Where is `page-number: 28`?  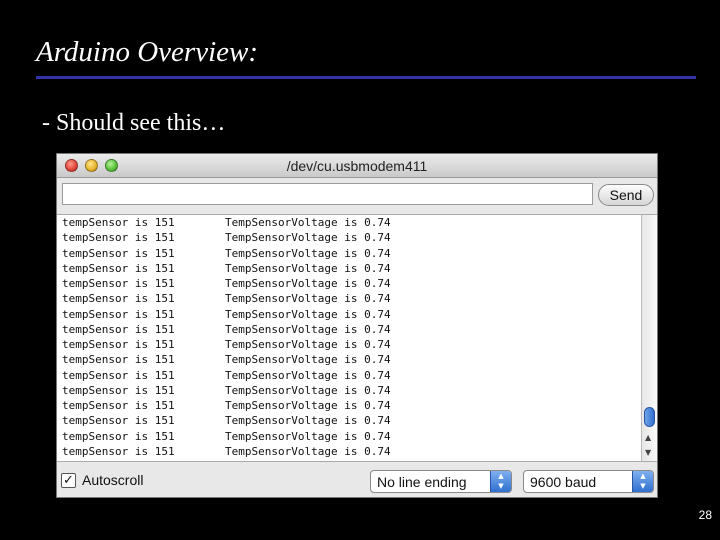
page-number: 28 is located at coordinates (705, 515).